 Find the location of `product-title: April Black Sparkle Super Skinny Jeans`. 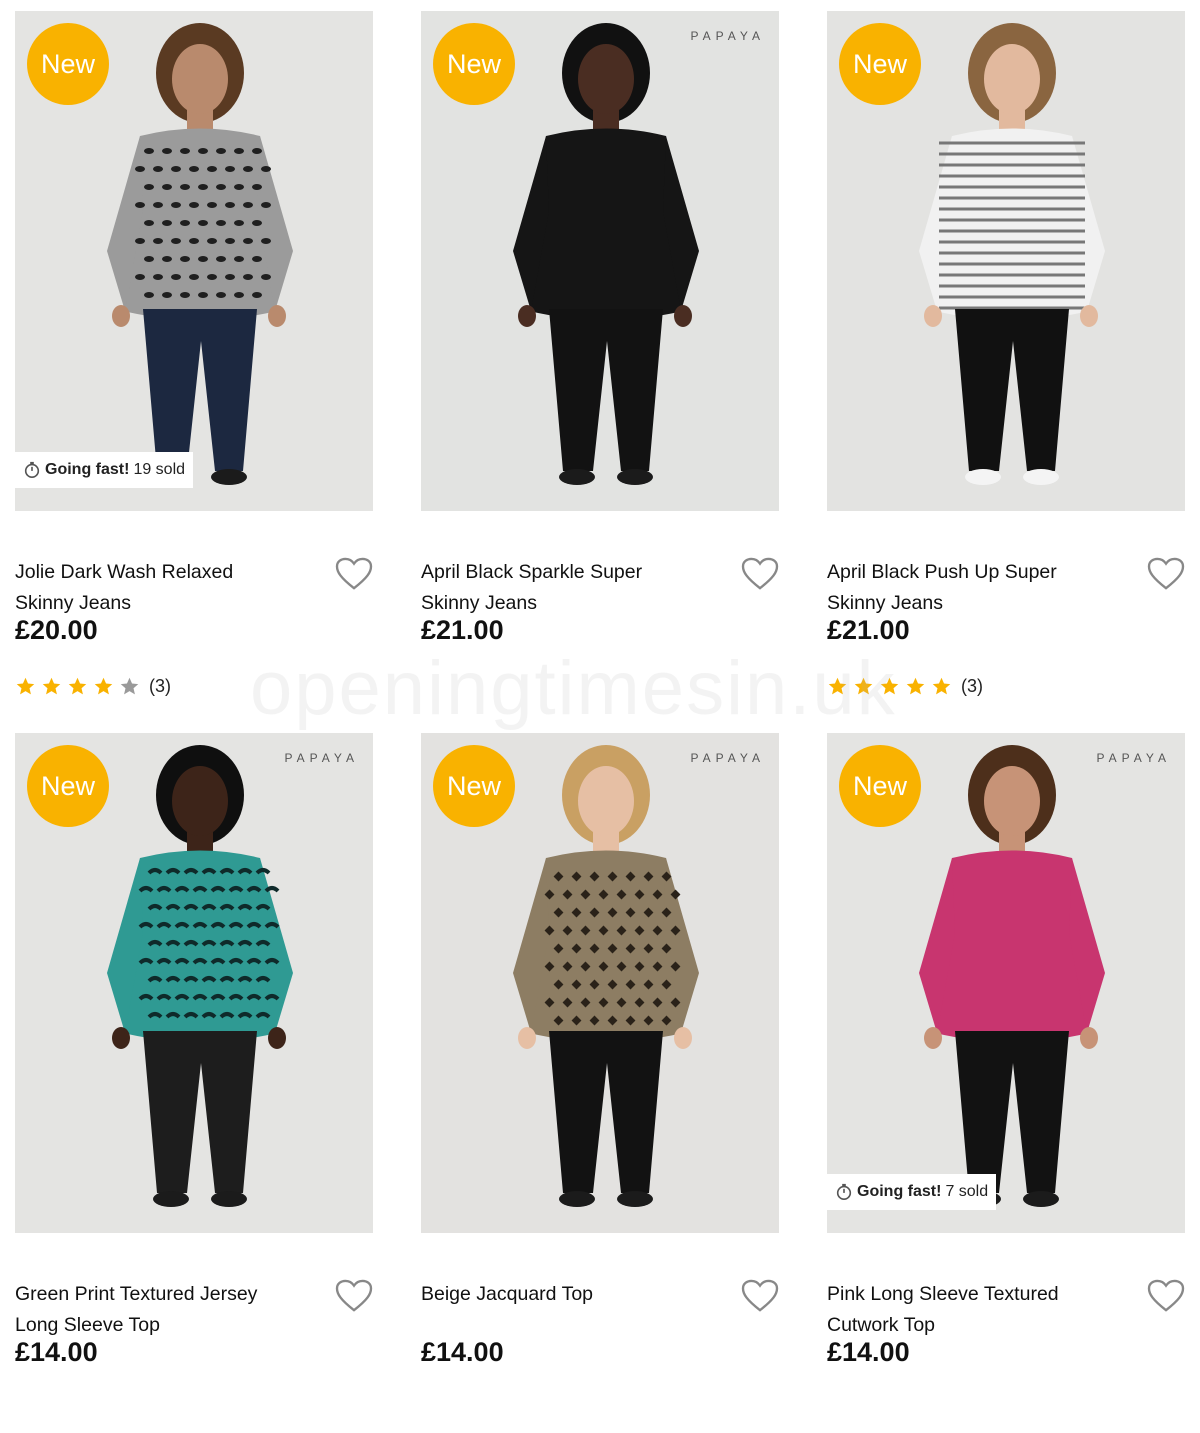

product-title: April Black Sparkle Super Skinny Jeans is located at coordinates (566, 588).